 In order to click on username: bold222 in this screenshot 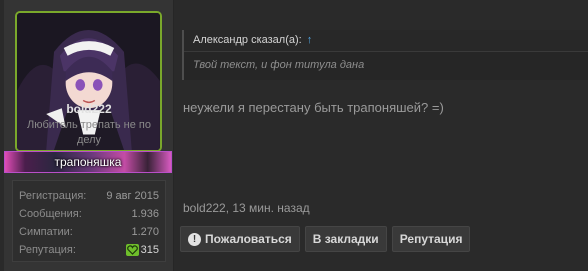, I will do `click(89, 109)`.